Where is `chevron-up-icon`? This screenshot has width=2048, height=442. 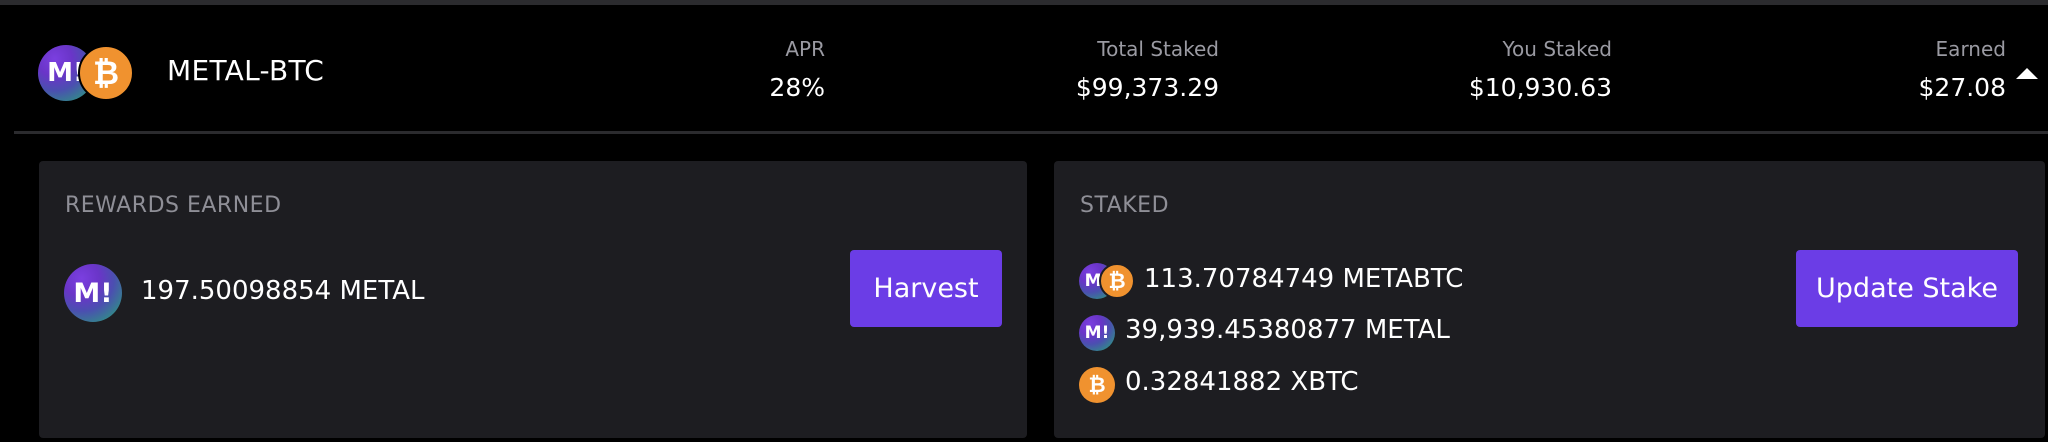
chevron-up-icon is located at coordinates (2027, 73).